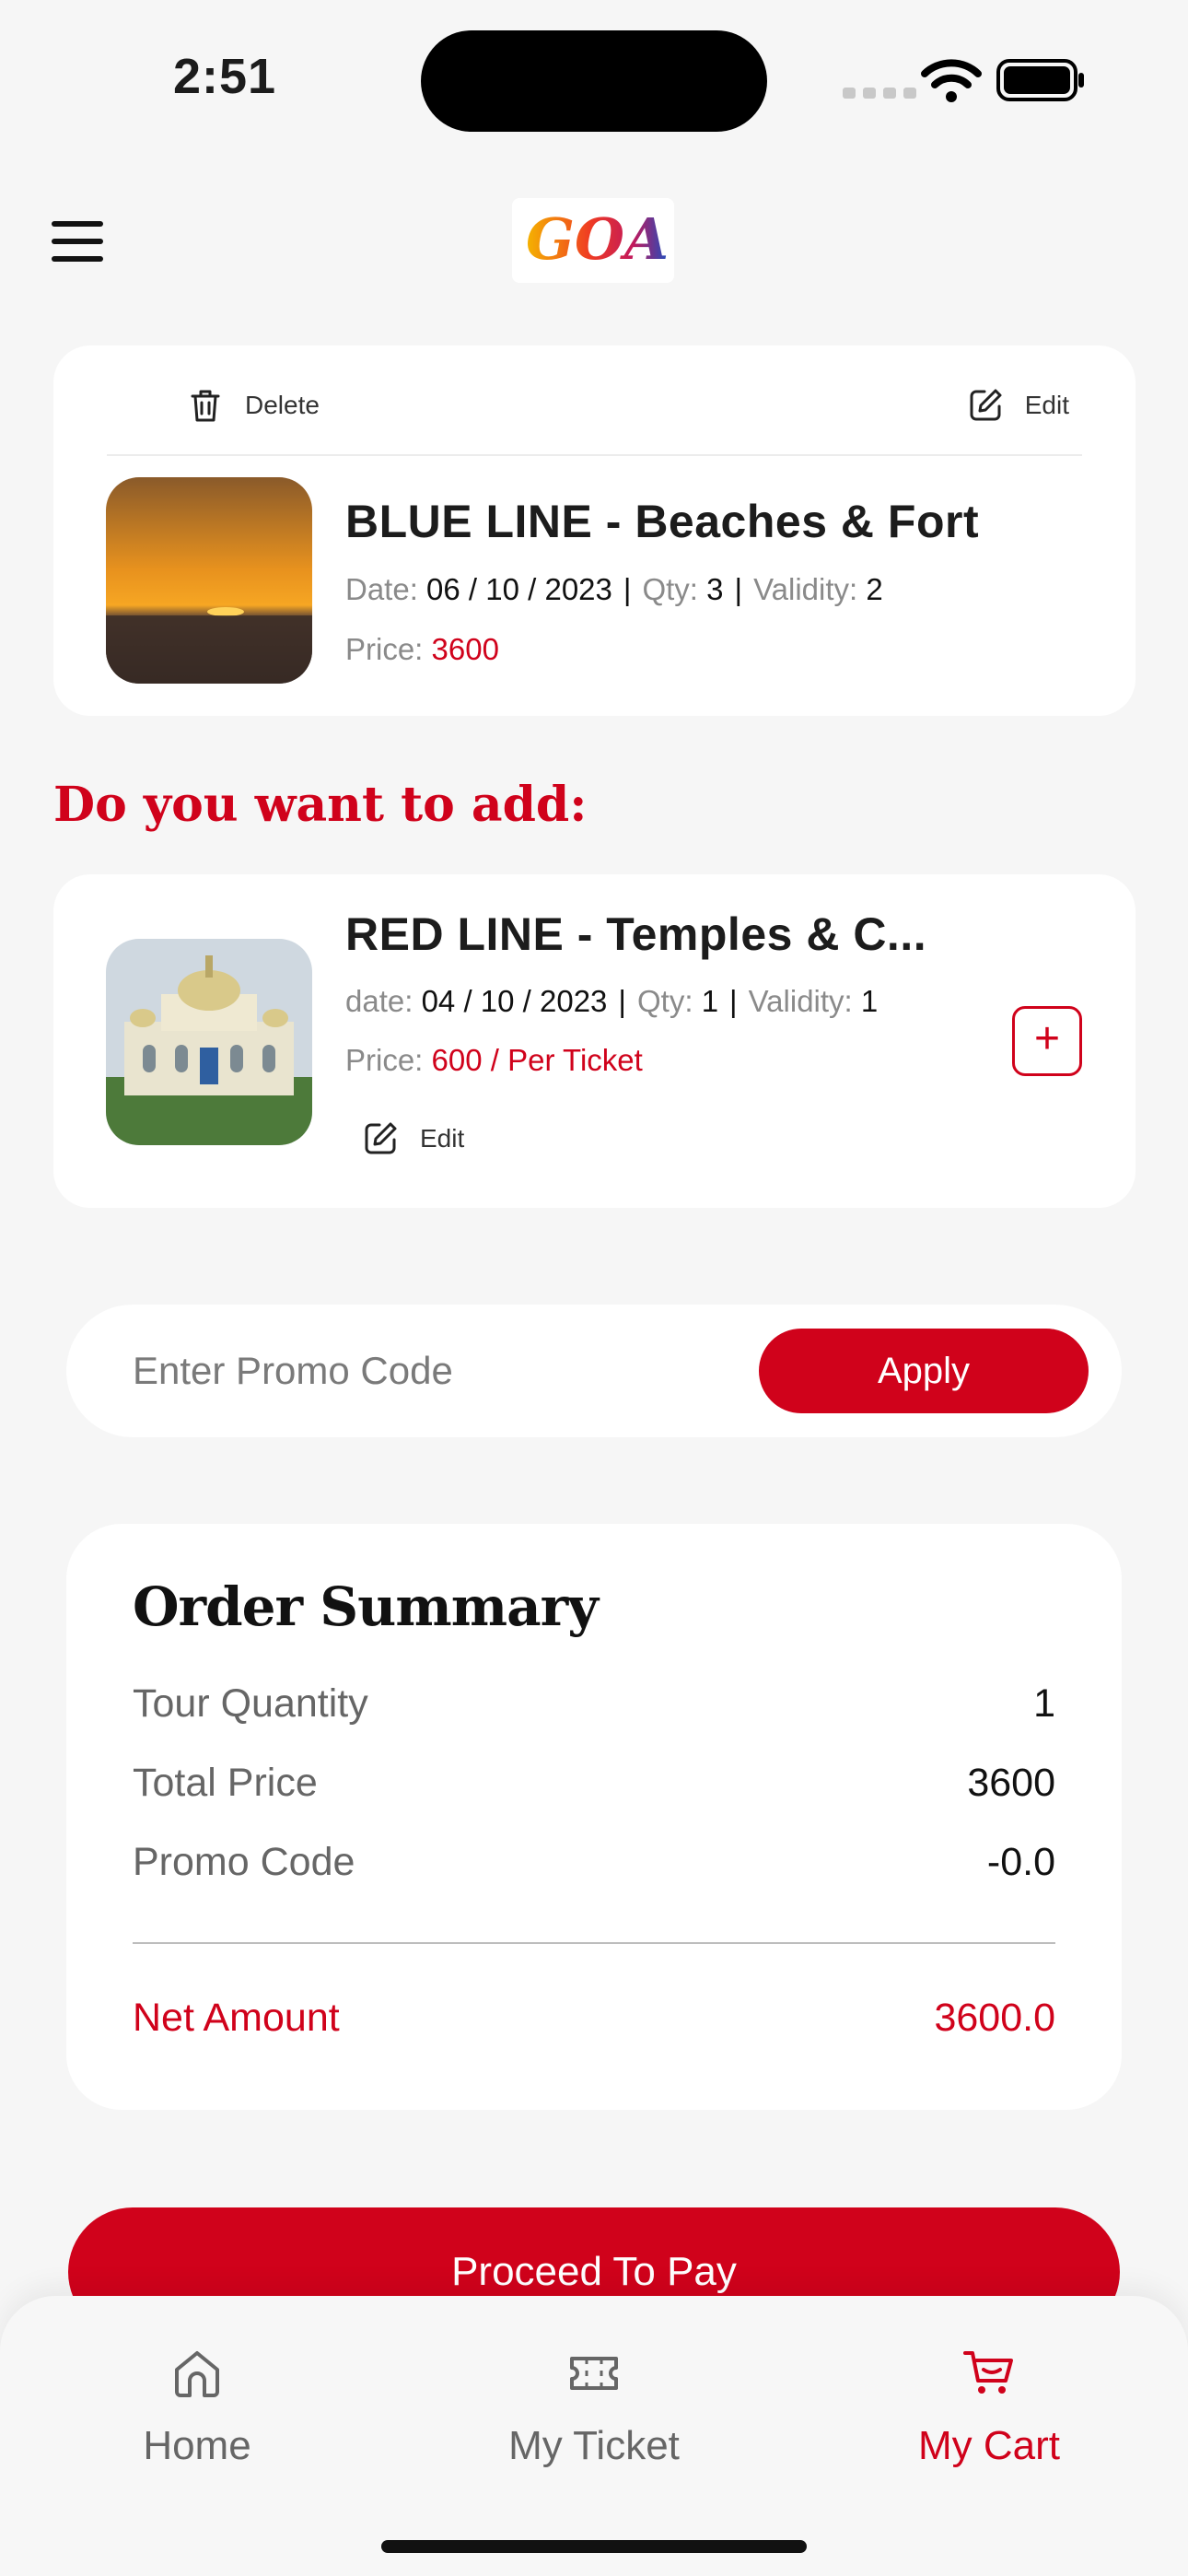 The height and width of the screenshot is (2576, 1188). What do you see at coordinates (427, 1371) in the screenshot?
I see `promo-code-input` at bounding box center [427, 1371].